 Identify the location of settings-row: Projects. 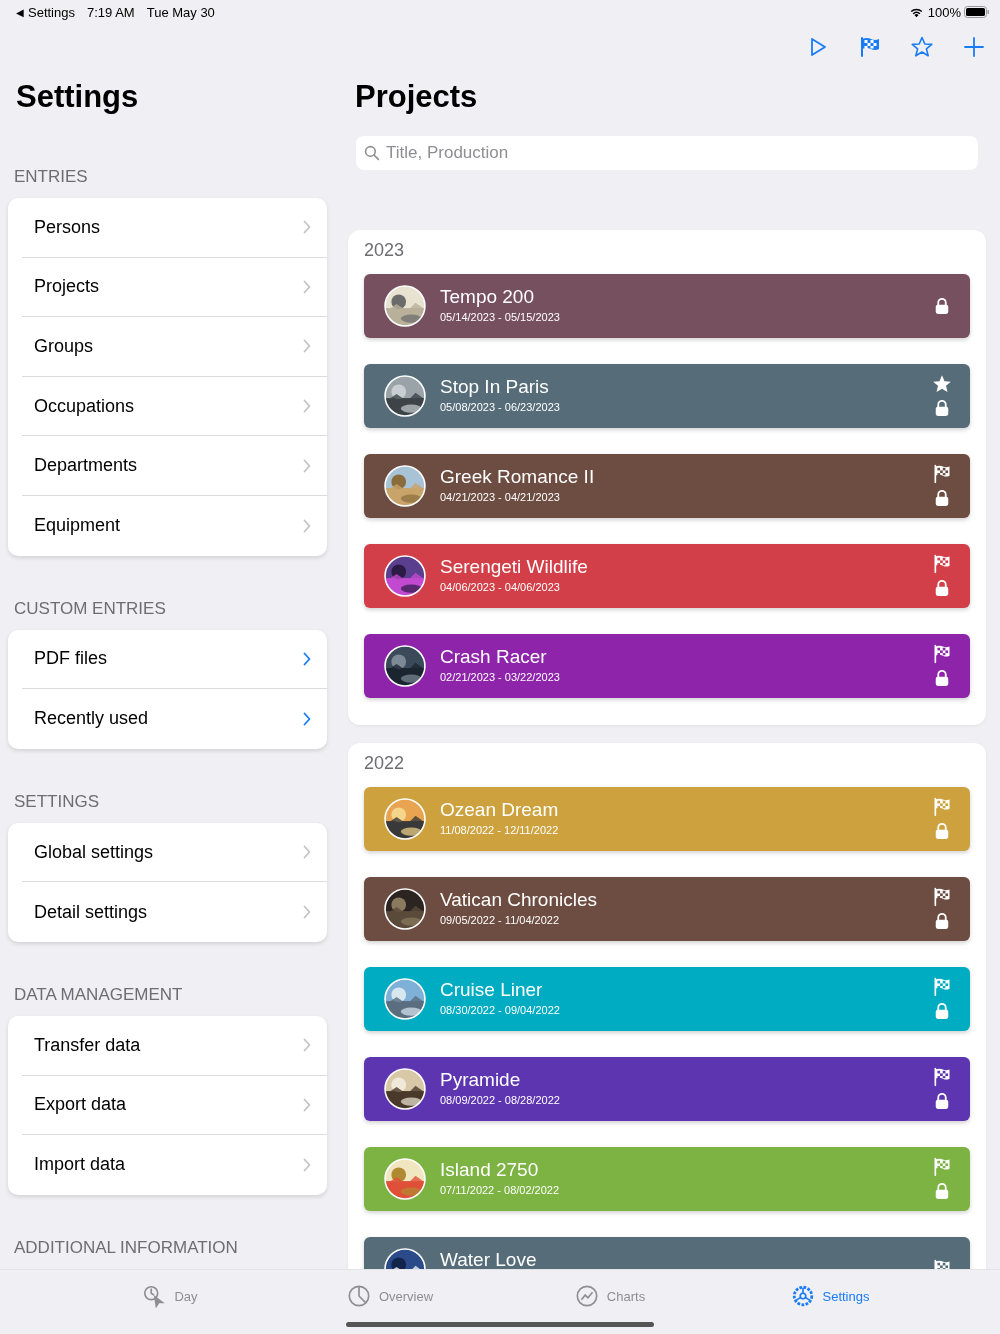
(174, 287).